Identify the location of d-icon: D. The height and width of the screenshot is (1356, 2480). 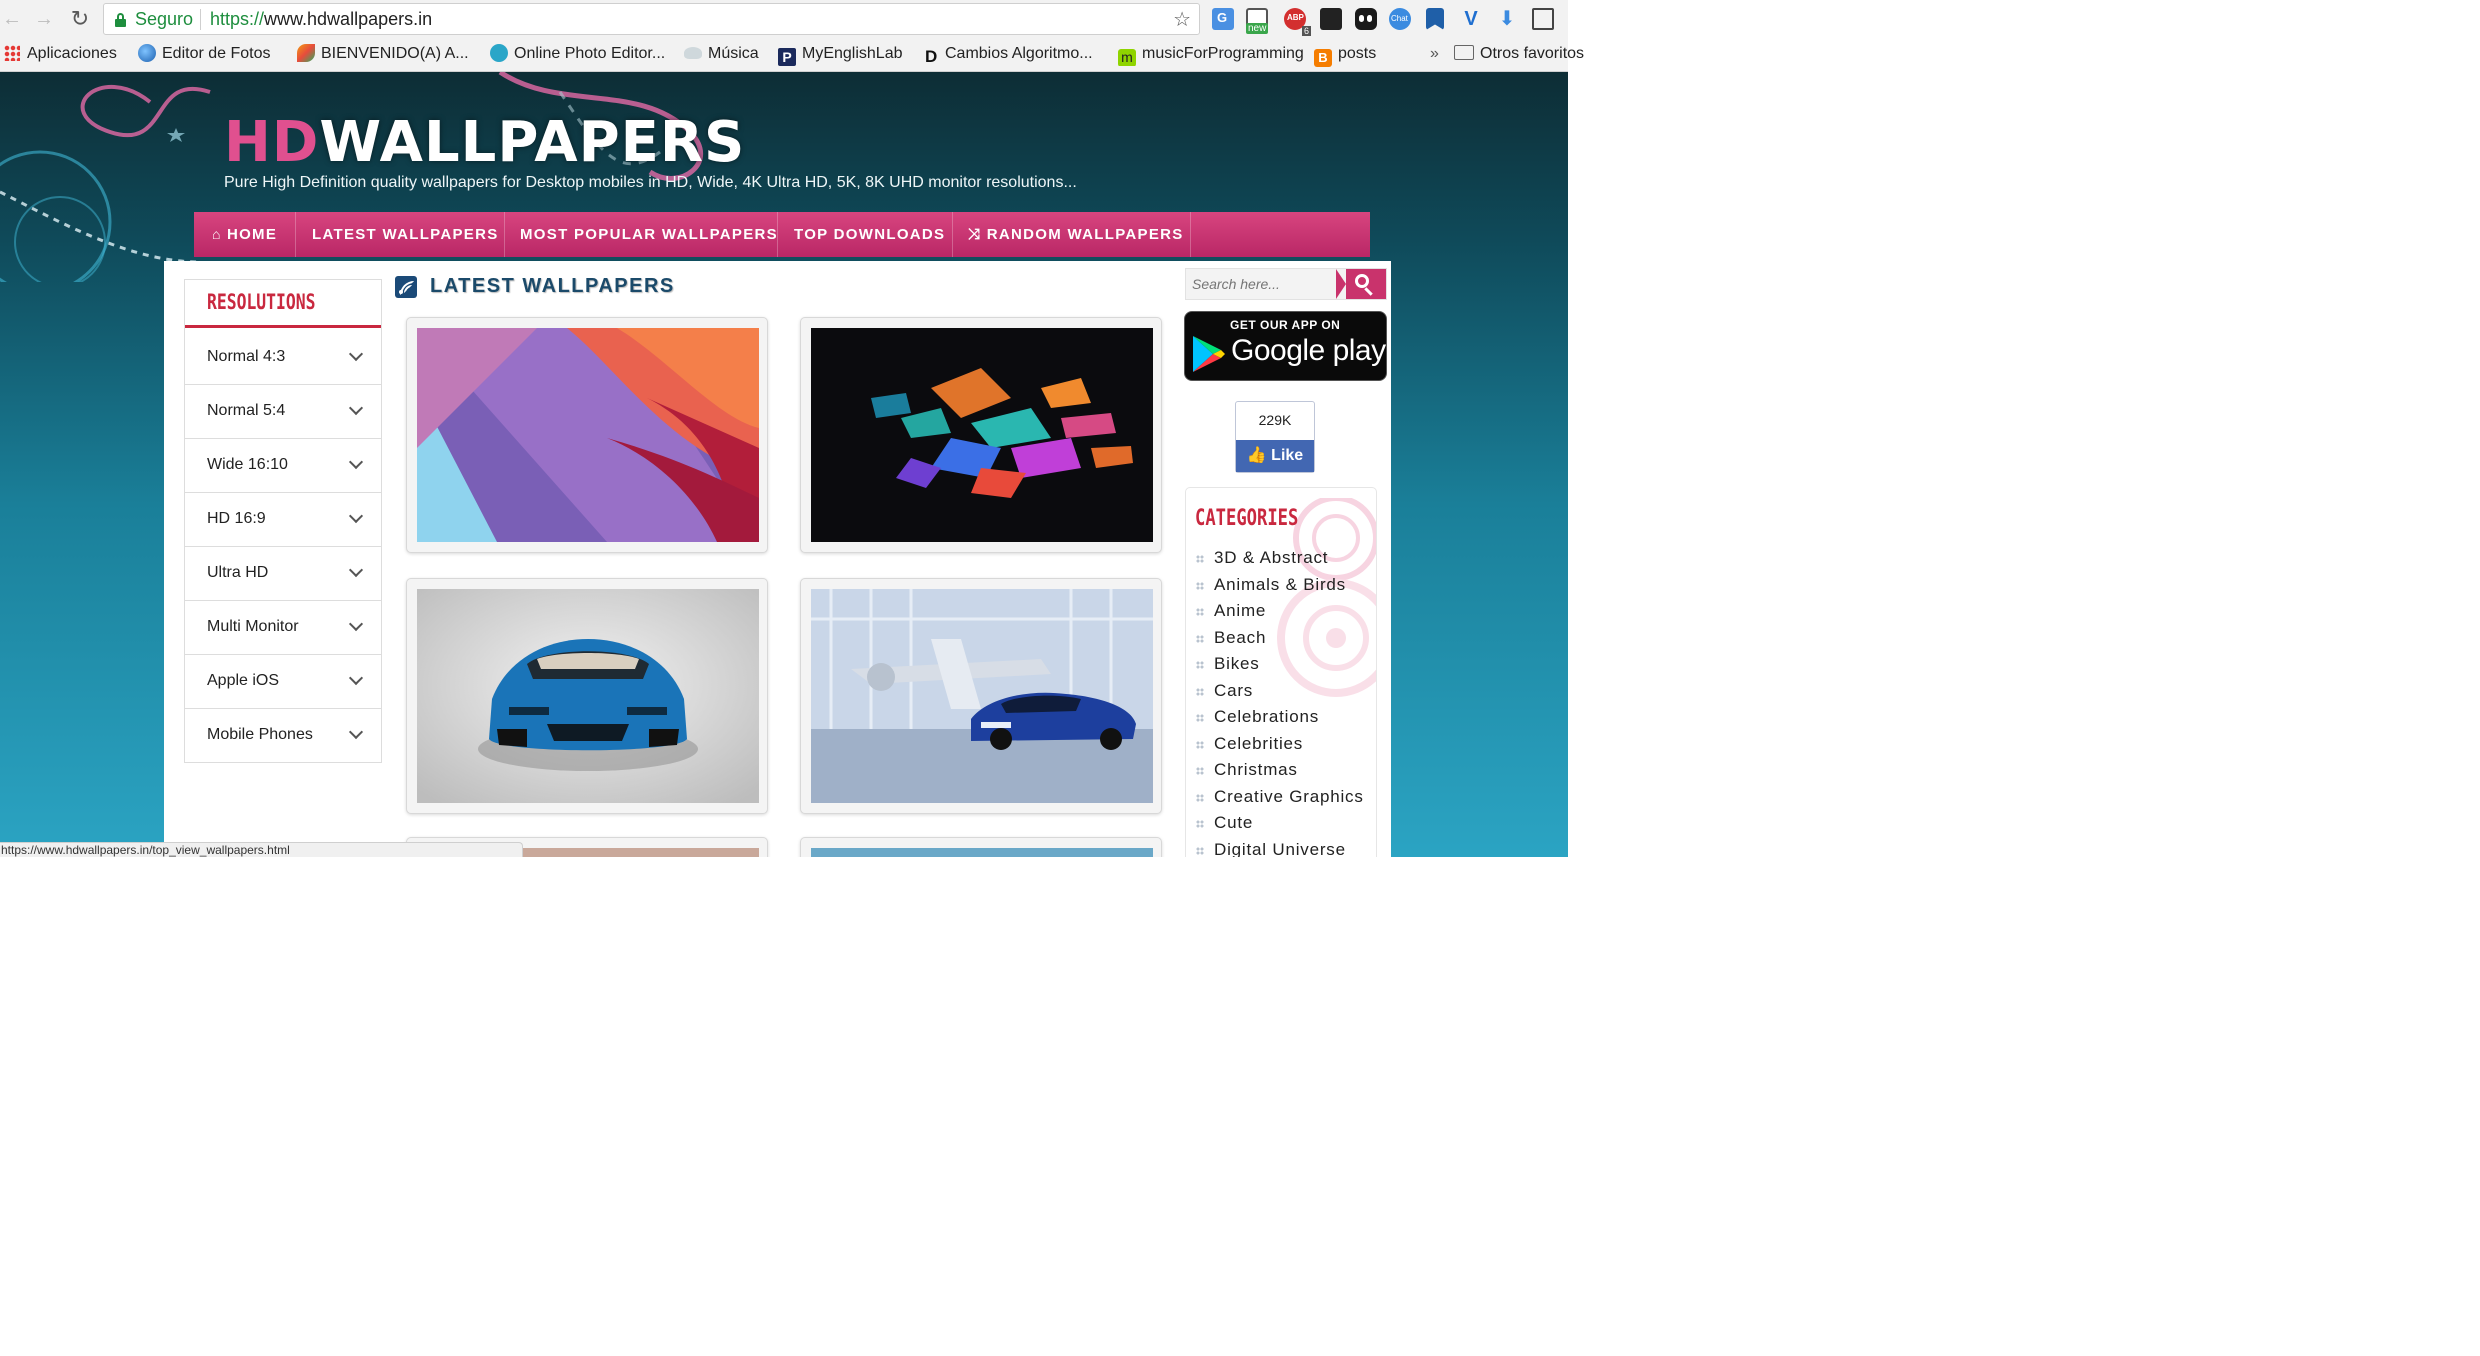
(931, 56).